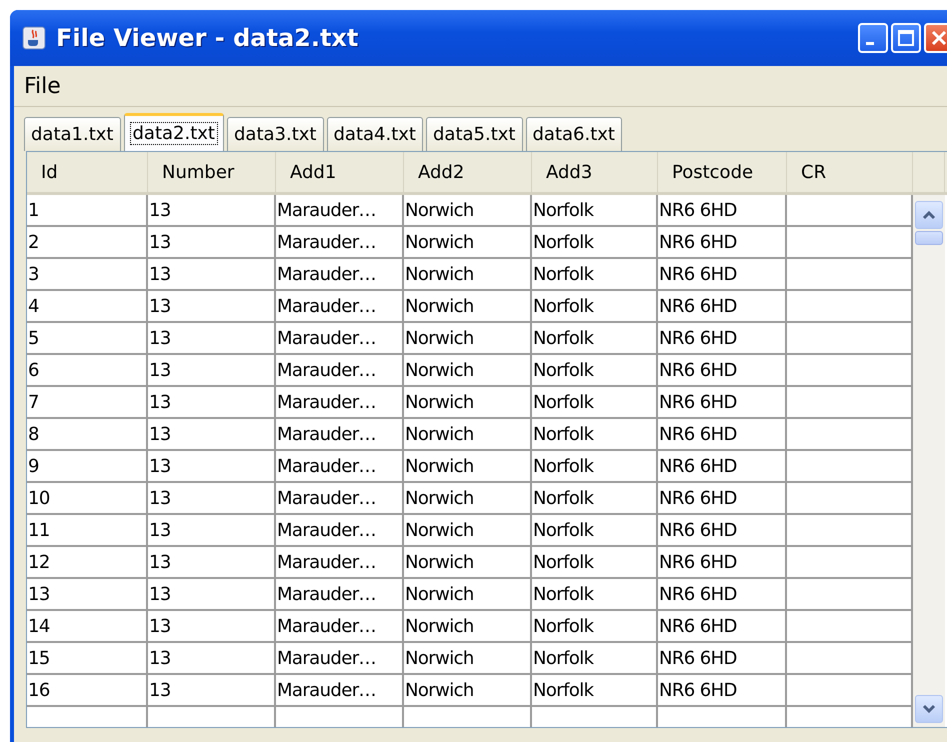  I want to click on column-header: Id, so click(87, 172).